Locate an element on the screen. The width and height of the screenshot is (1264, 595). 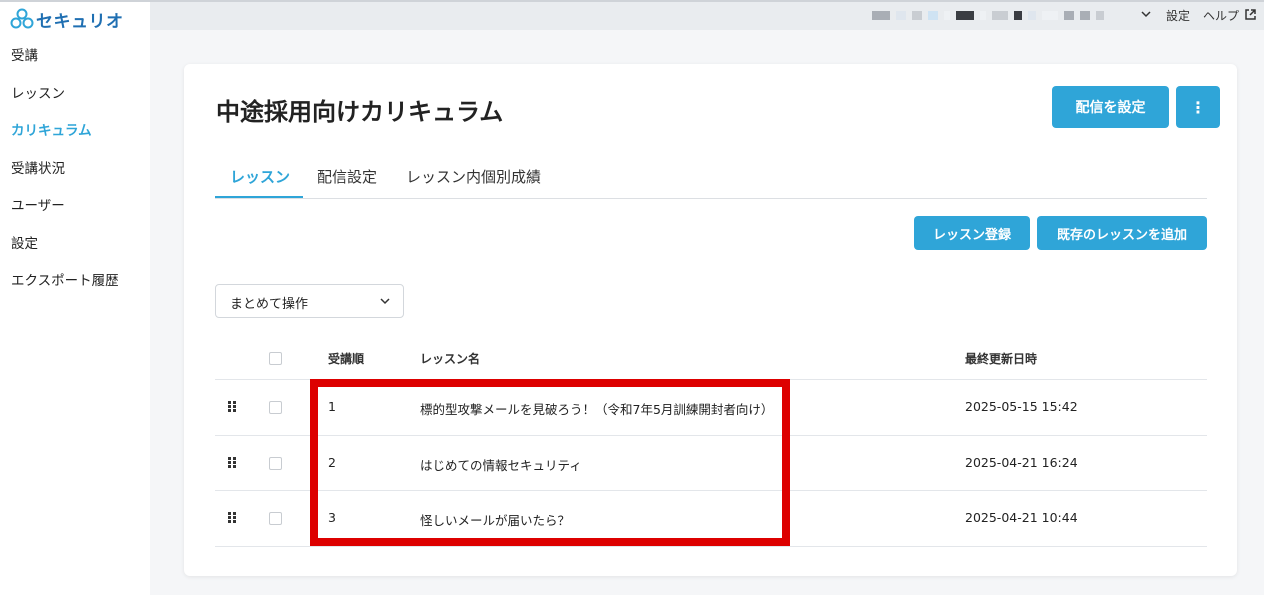
logo-icon is located at coordinates (22, 18).